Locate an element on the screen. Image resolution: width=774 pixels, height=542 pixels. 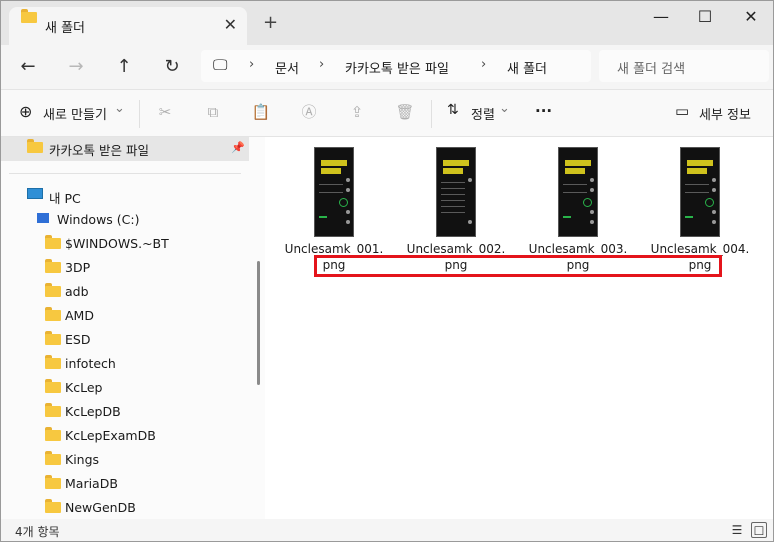
search-box: 새 폴더 검색 is located at coordinates (684, 66).